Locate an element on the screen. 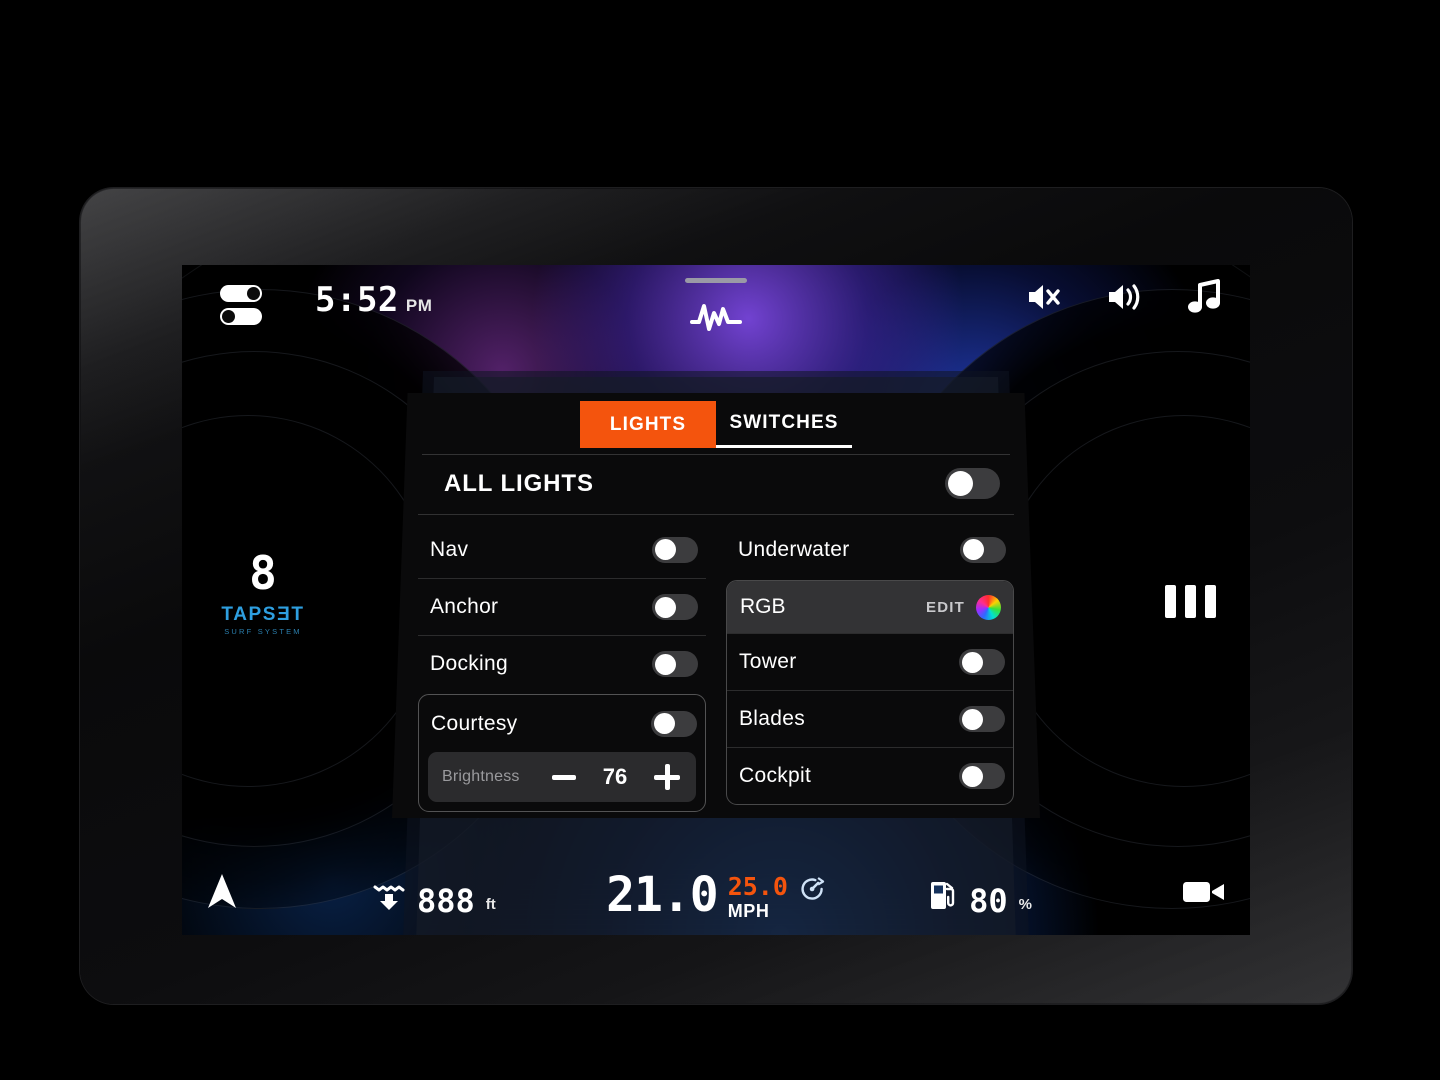 The height and width of the screenshot is (1080, 1440). brightness-value: 76 is located at coordinates (615, 776).